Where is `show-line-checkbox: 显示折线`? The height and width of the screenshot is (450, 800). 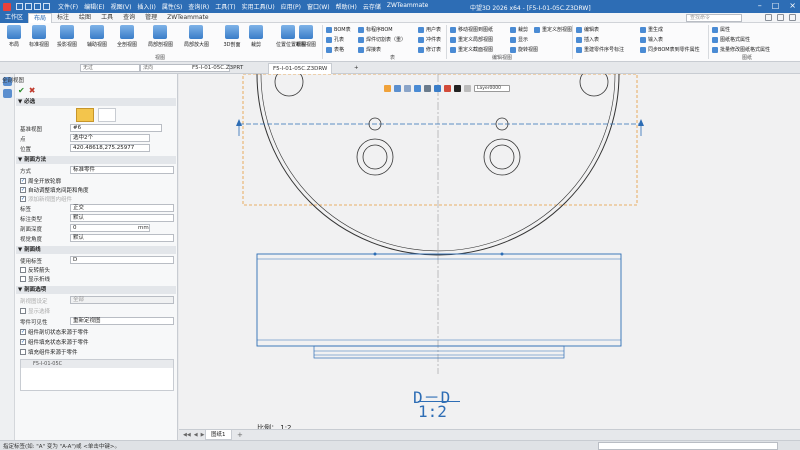 show-line-checkbox: 显示折线 is located at coordinates (35, 279).